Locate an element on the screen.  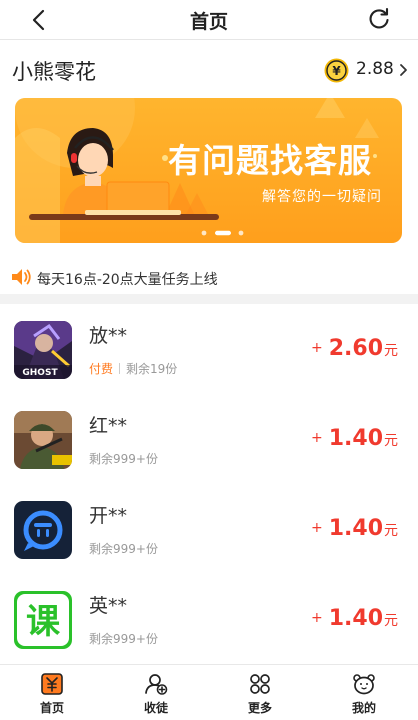
svg-text: GHOST is located at coordinates (40, 373).